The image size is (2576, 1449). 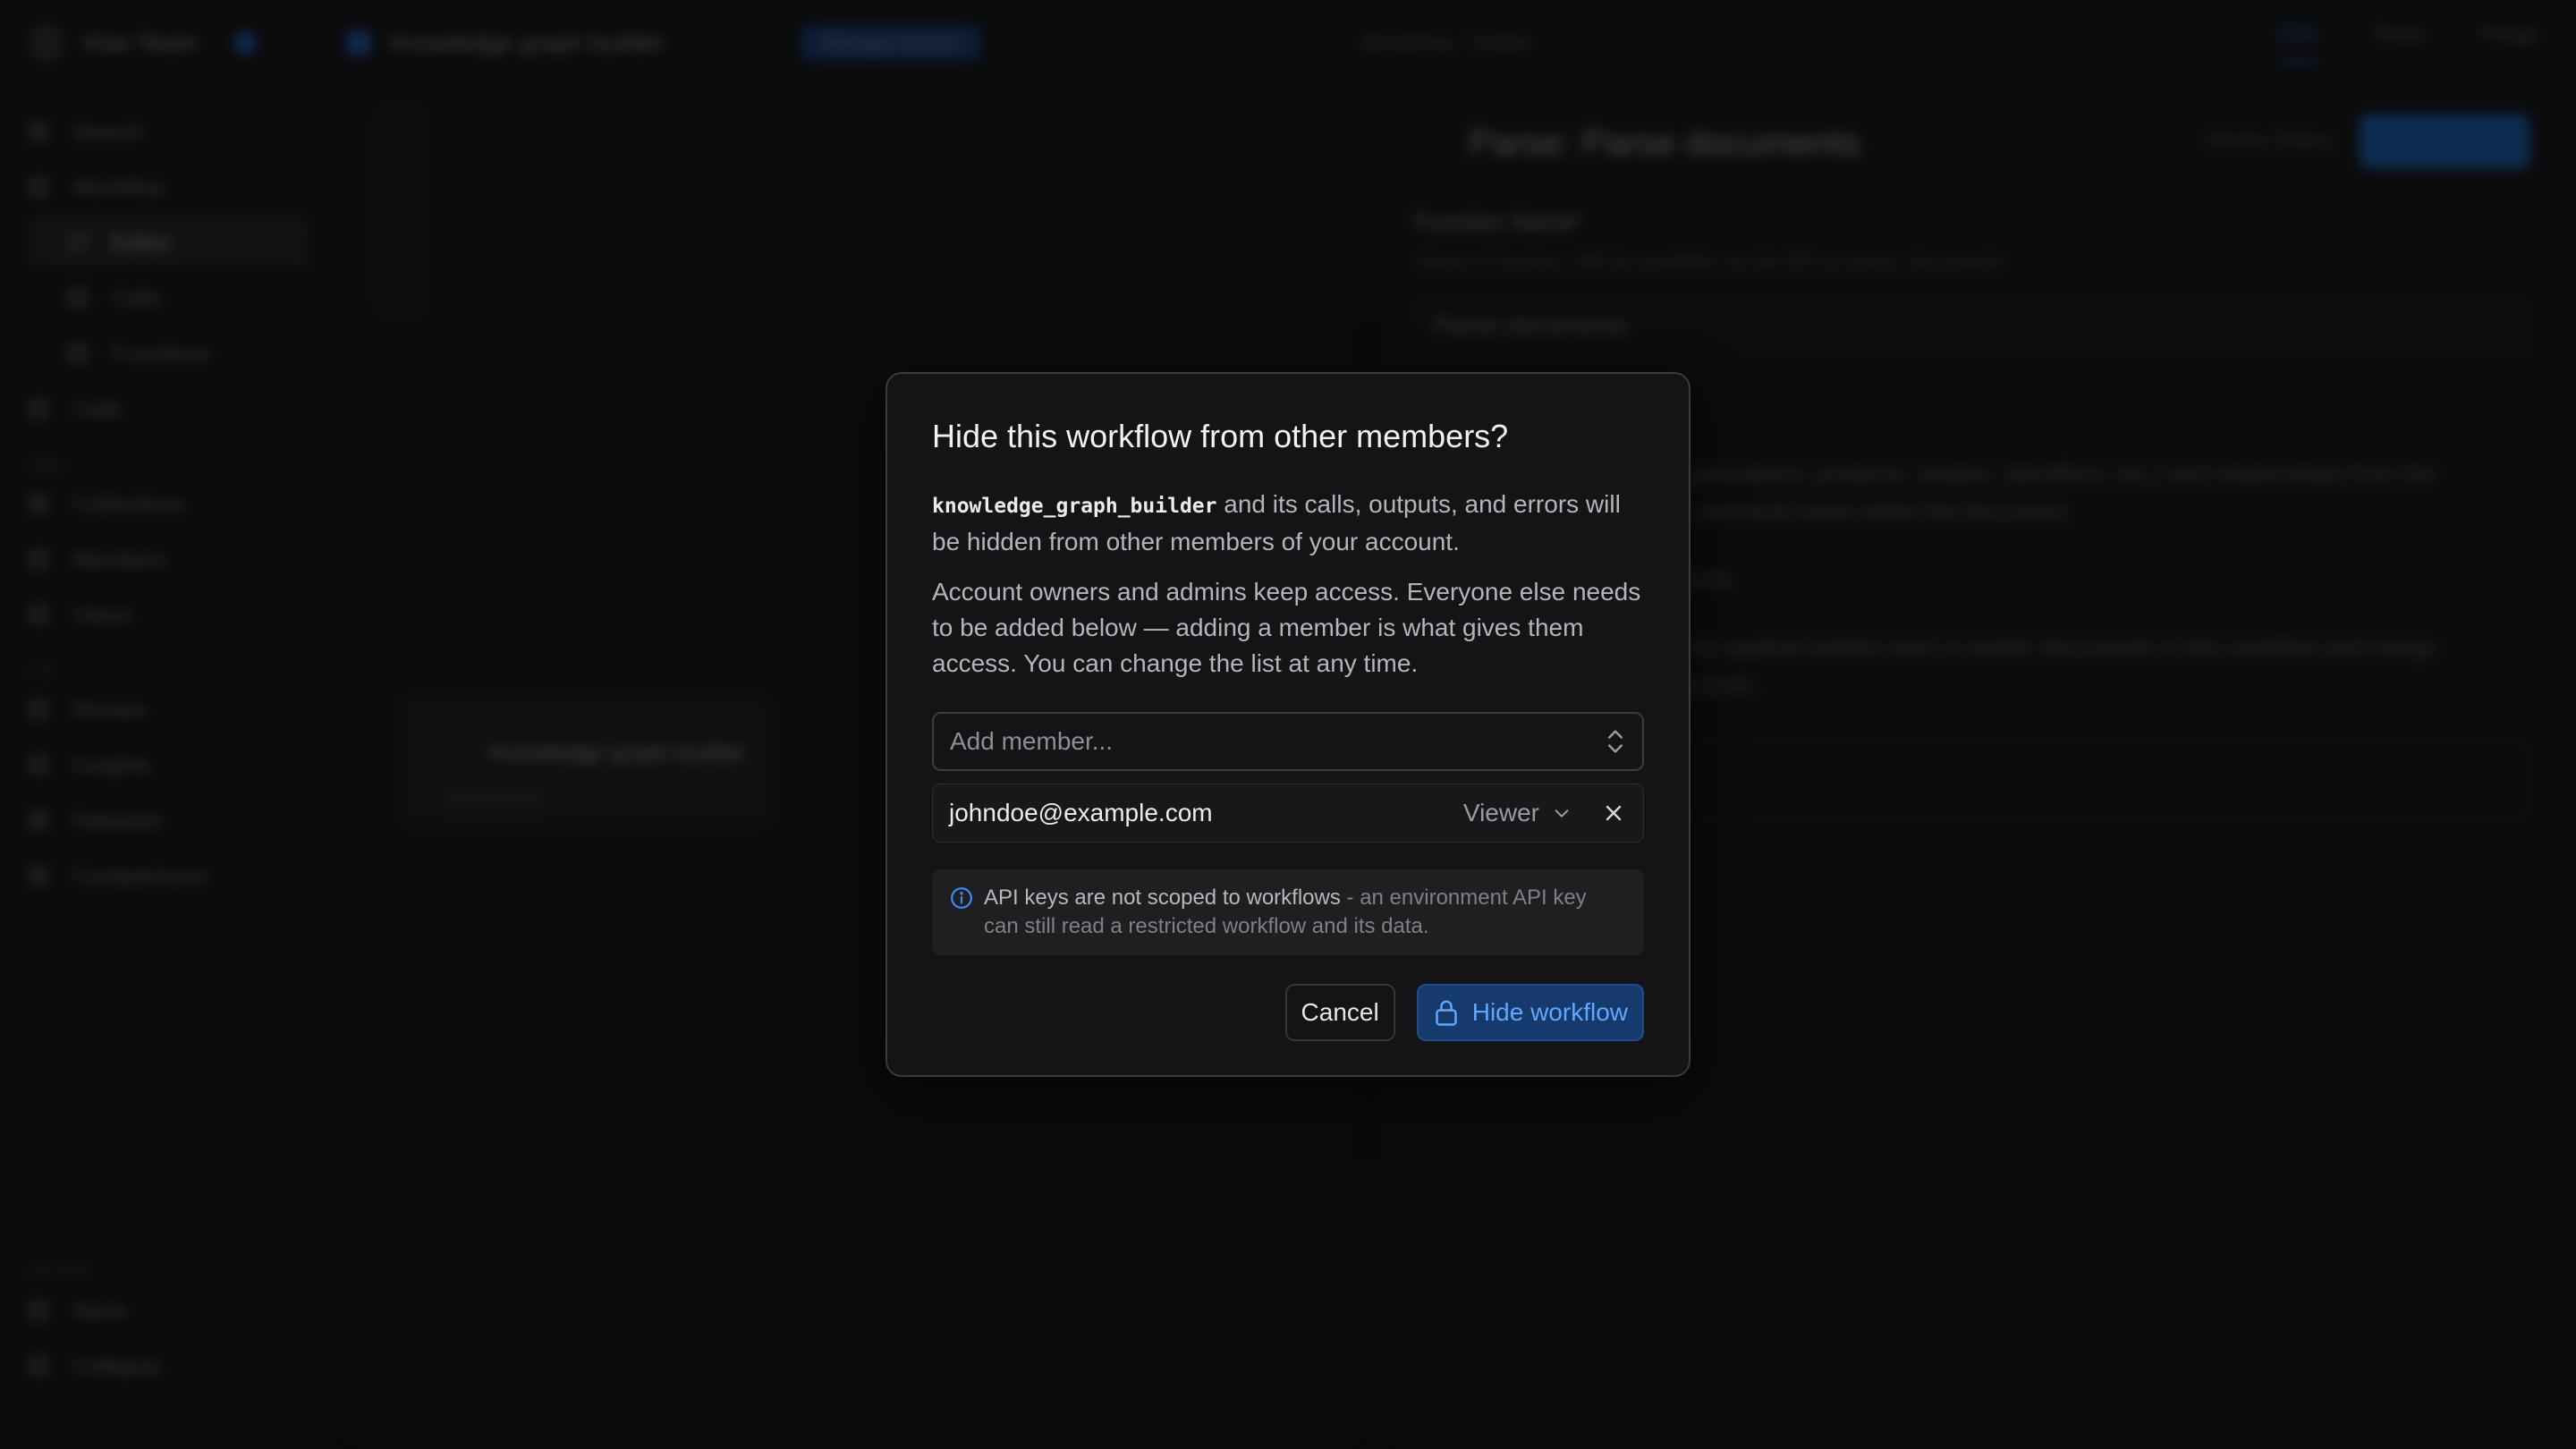 I want to click on member-role-value: Viewer, so click(x=1500, y=812).